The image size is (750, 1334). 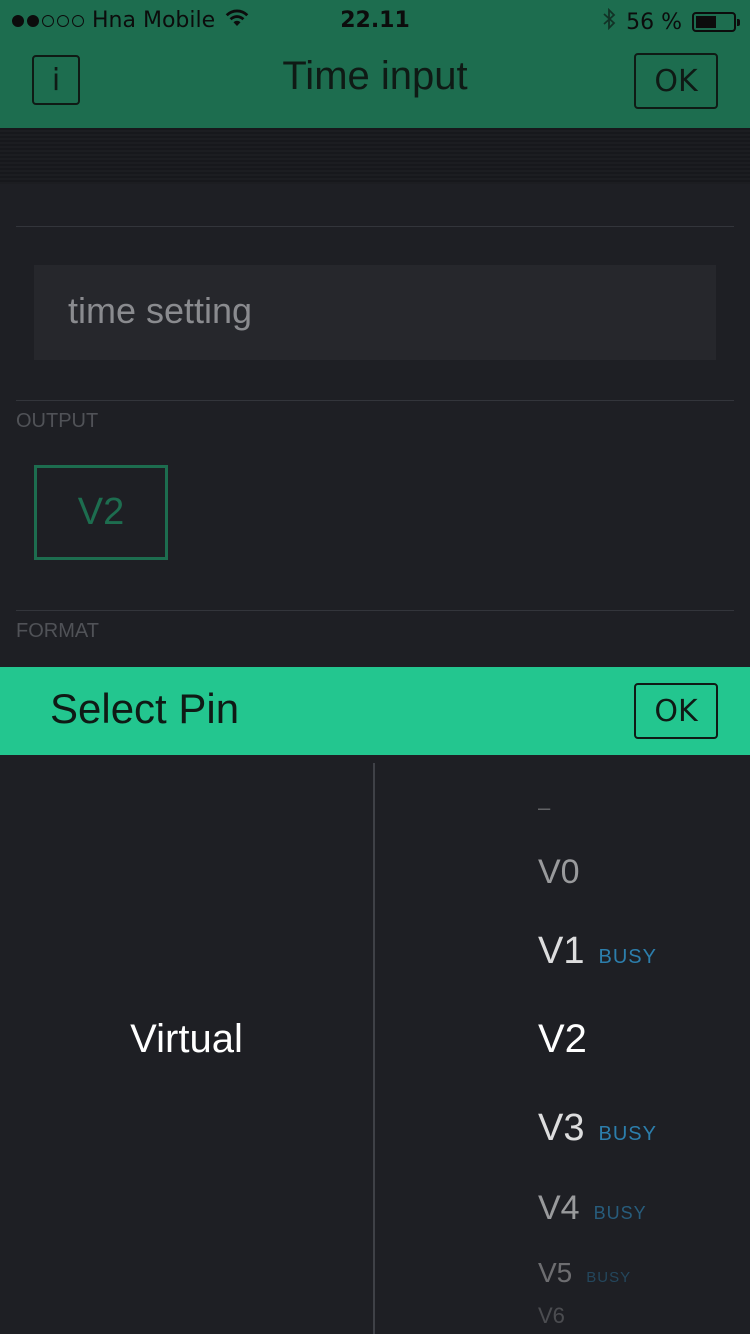 I want to click on select-pin-header: Select Pin OK, so click(x=375, y=711).